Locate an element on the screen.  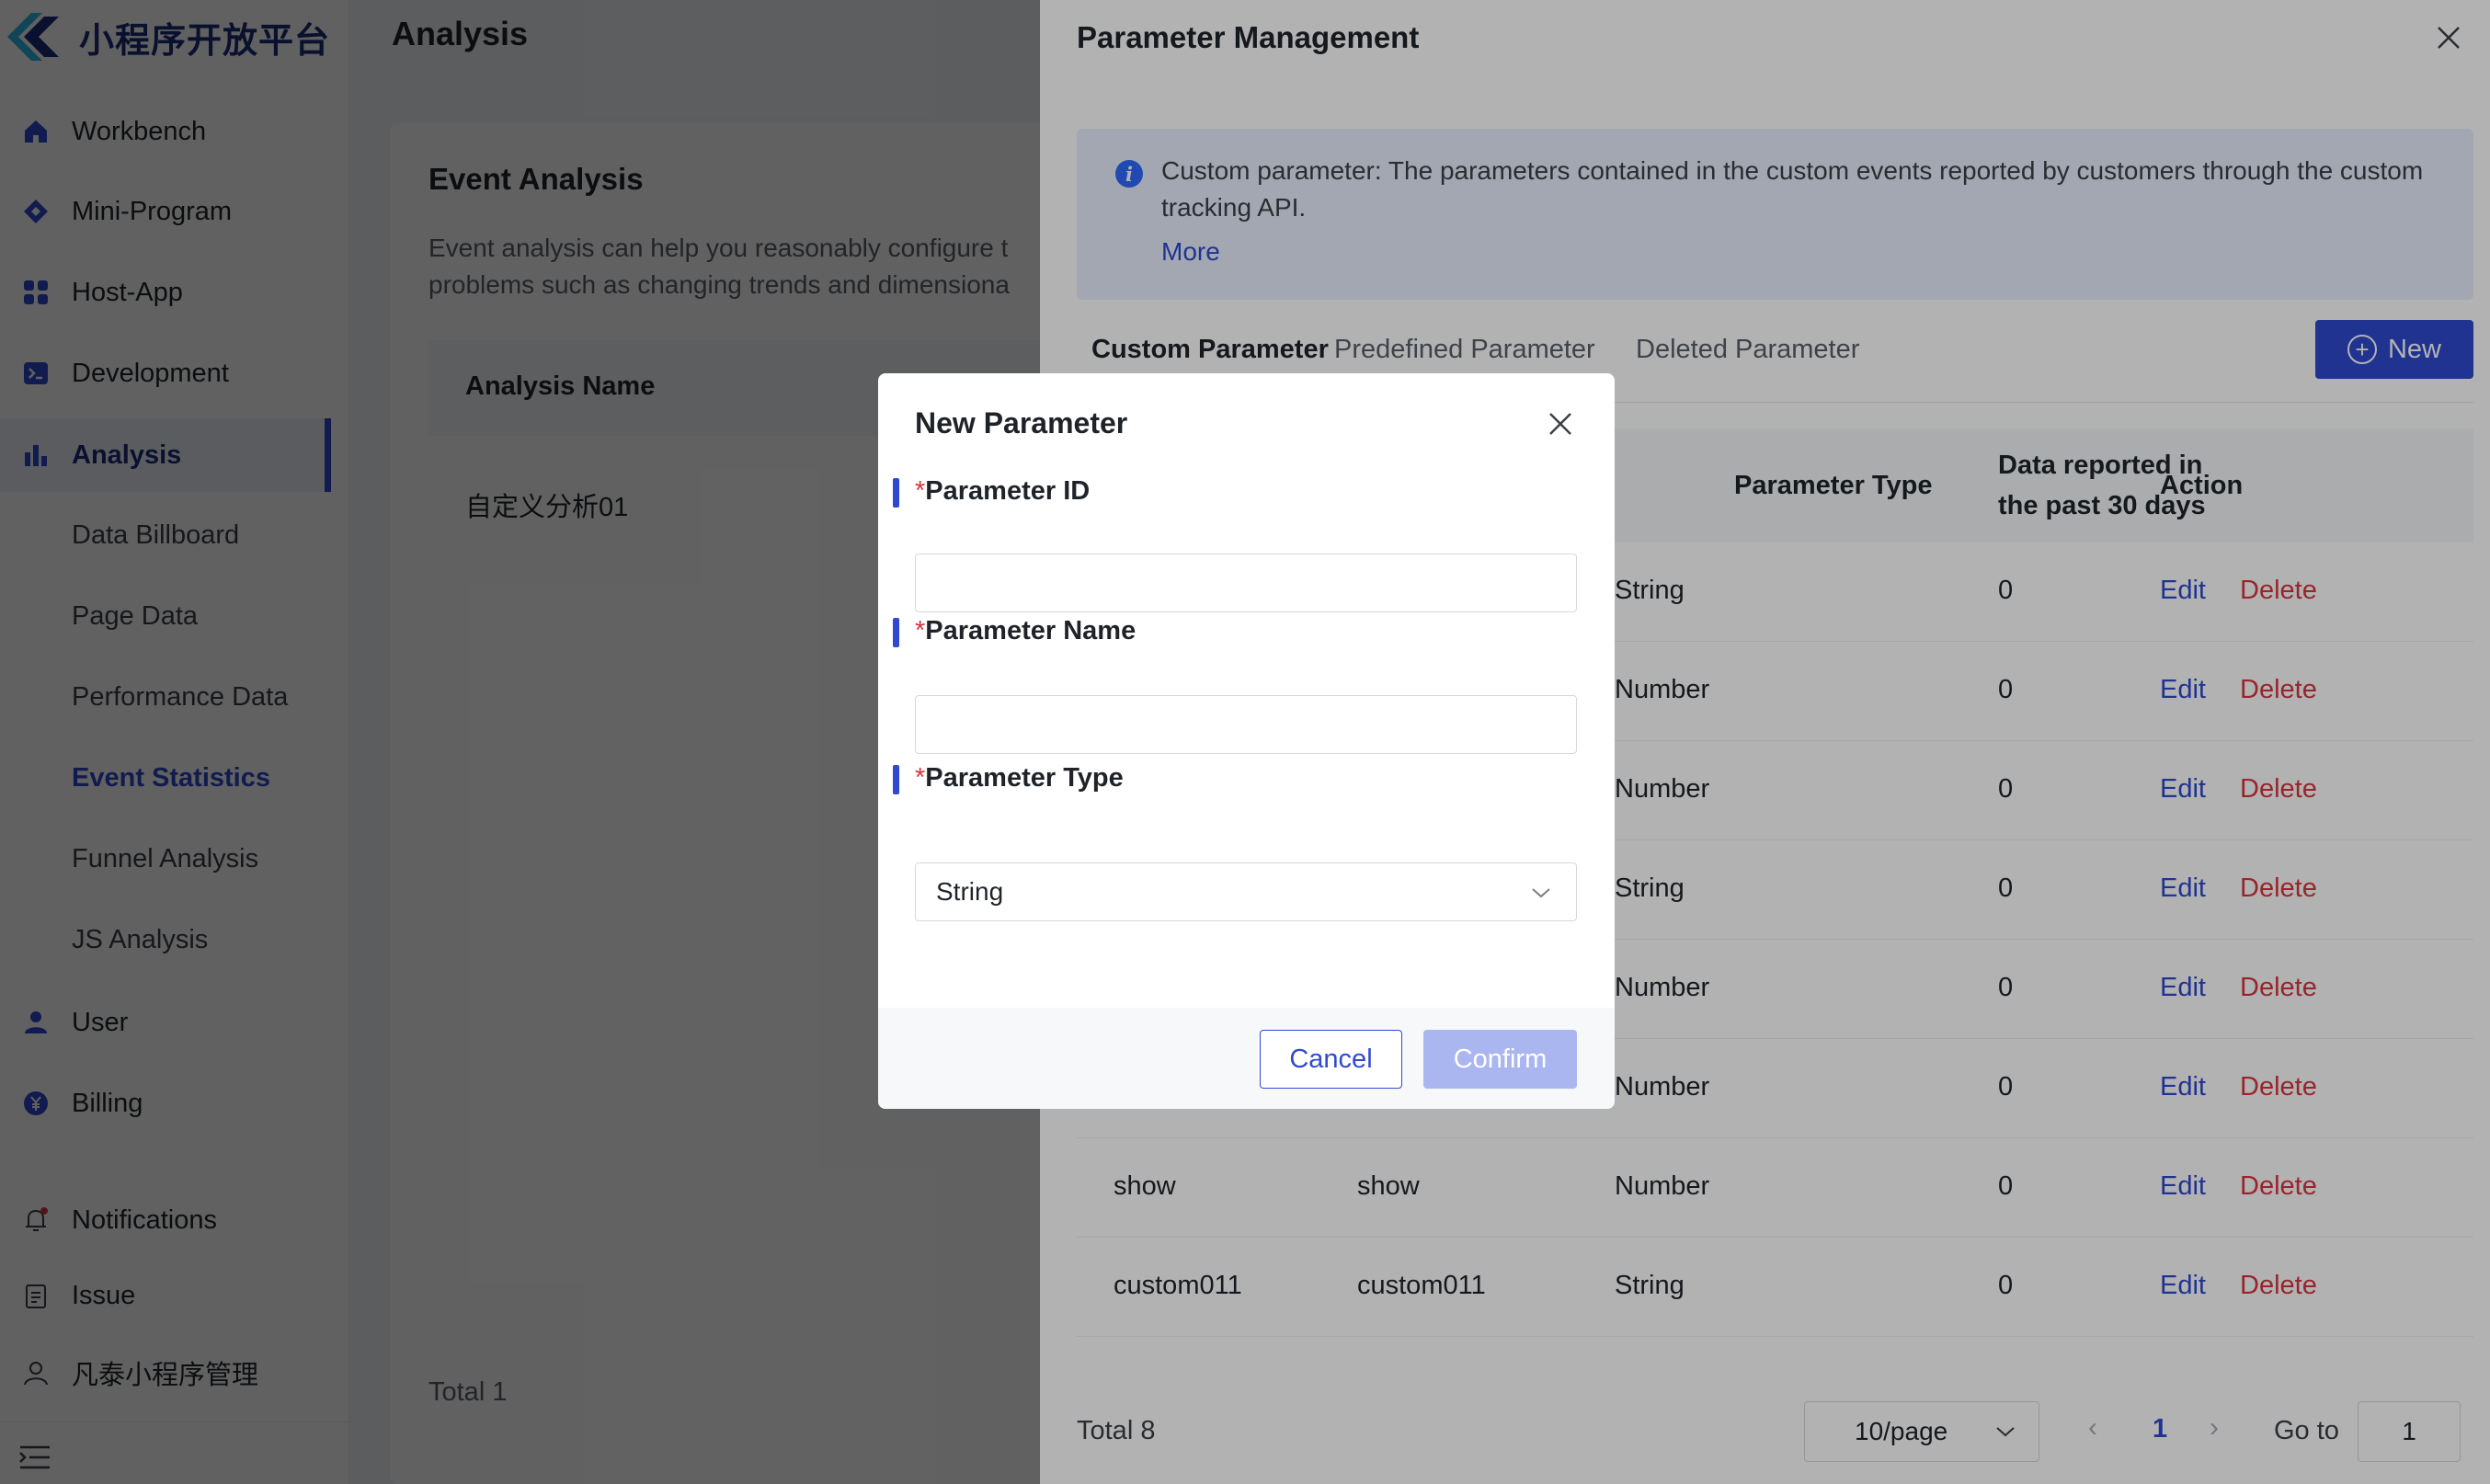
parameter-id-input is located at coordinates (1246, 583).